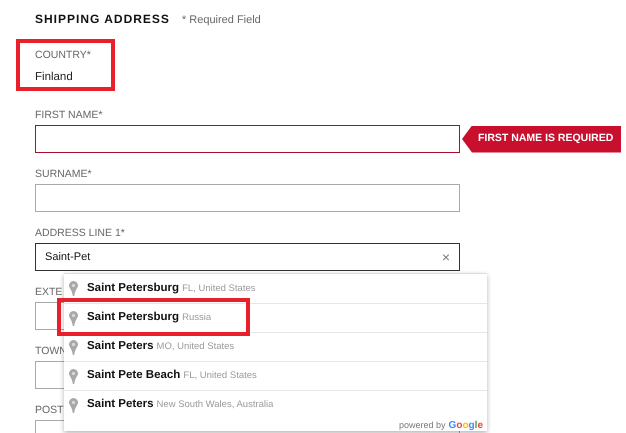  Describe the element at coordinates (63, 174) in the screenshot. I see `field-label: SURNAME*` at that location.